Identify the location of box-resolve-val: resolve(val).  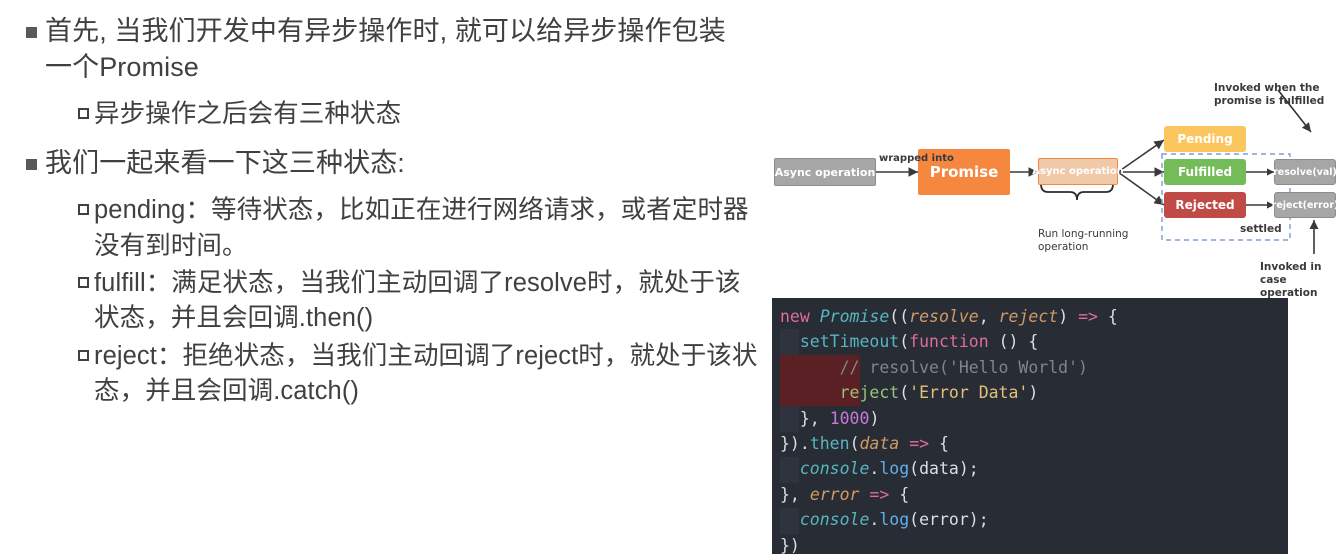
(1305, 172).